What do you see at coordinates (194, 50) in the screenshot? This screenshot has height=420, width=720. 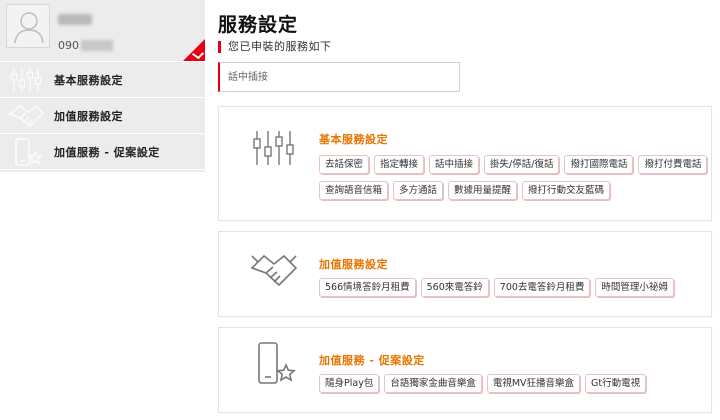 I see `profile-edit-flag` at bounding box center [194, 50].